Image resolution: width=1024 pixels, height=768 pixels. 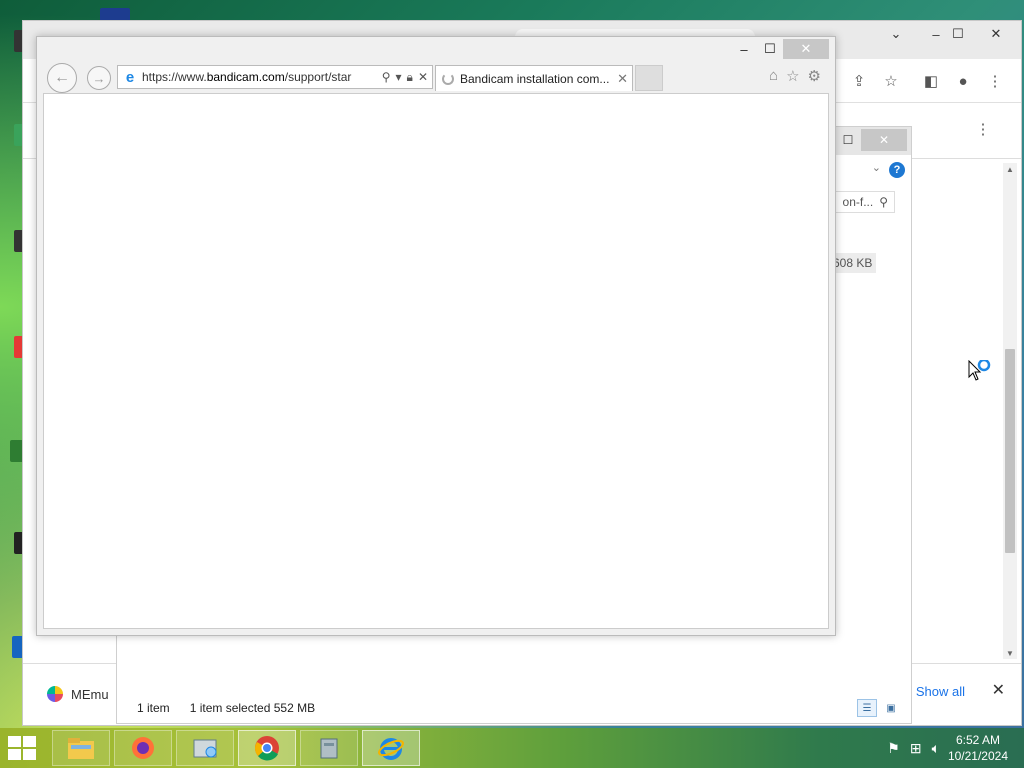 I want to click on busy-cursor-icon, so click(x=979, y=370).